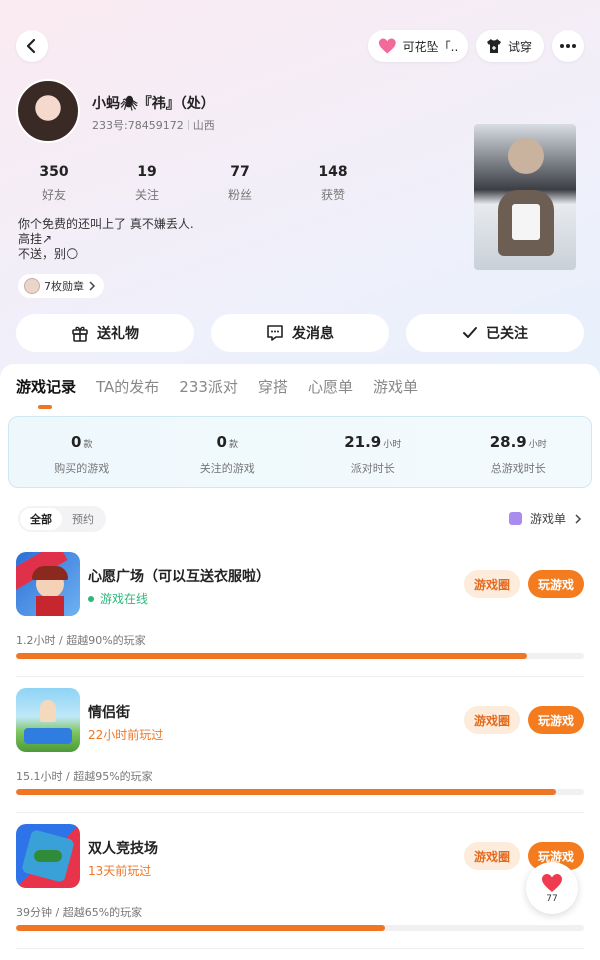  I want to click on summary-label: 关注的游戏, so click(227, 468).